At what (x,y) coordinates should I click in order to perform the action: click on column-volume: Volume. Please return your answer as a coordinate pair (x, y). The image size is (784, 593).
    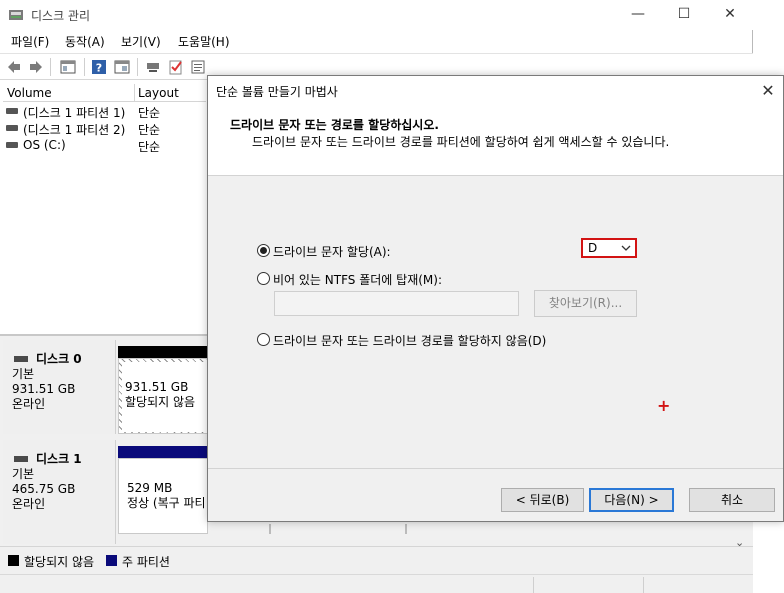
    Looking at the image, I should click on (29, 93).